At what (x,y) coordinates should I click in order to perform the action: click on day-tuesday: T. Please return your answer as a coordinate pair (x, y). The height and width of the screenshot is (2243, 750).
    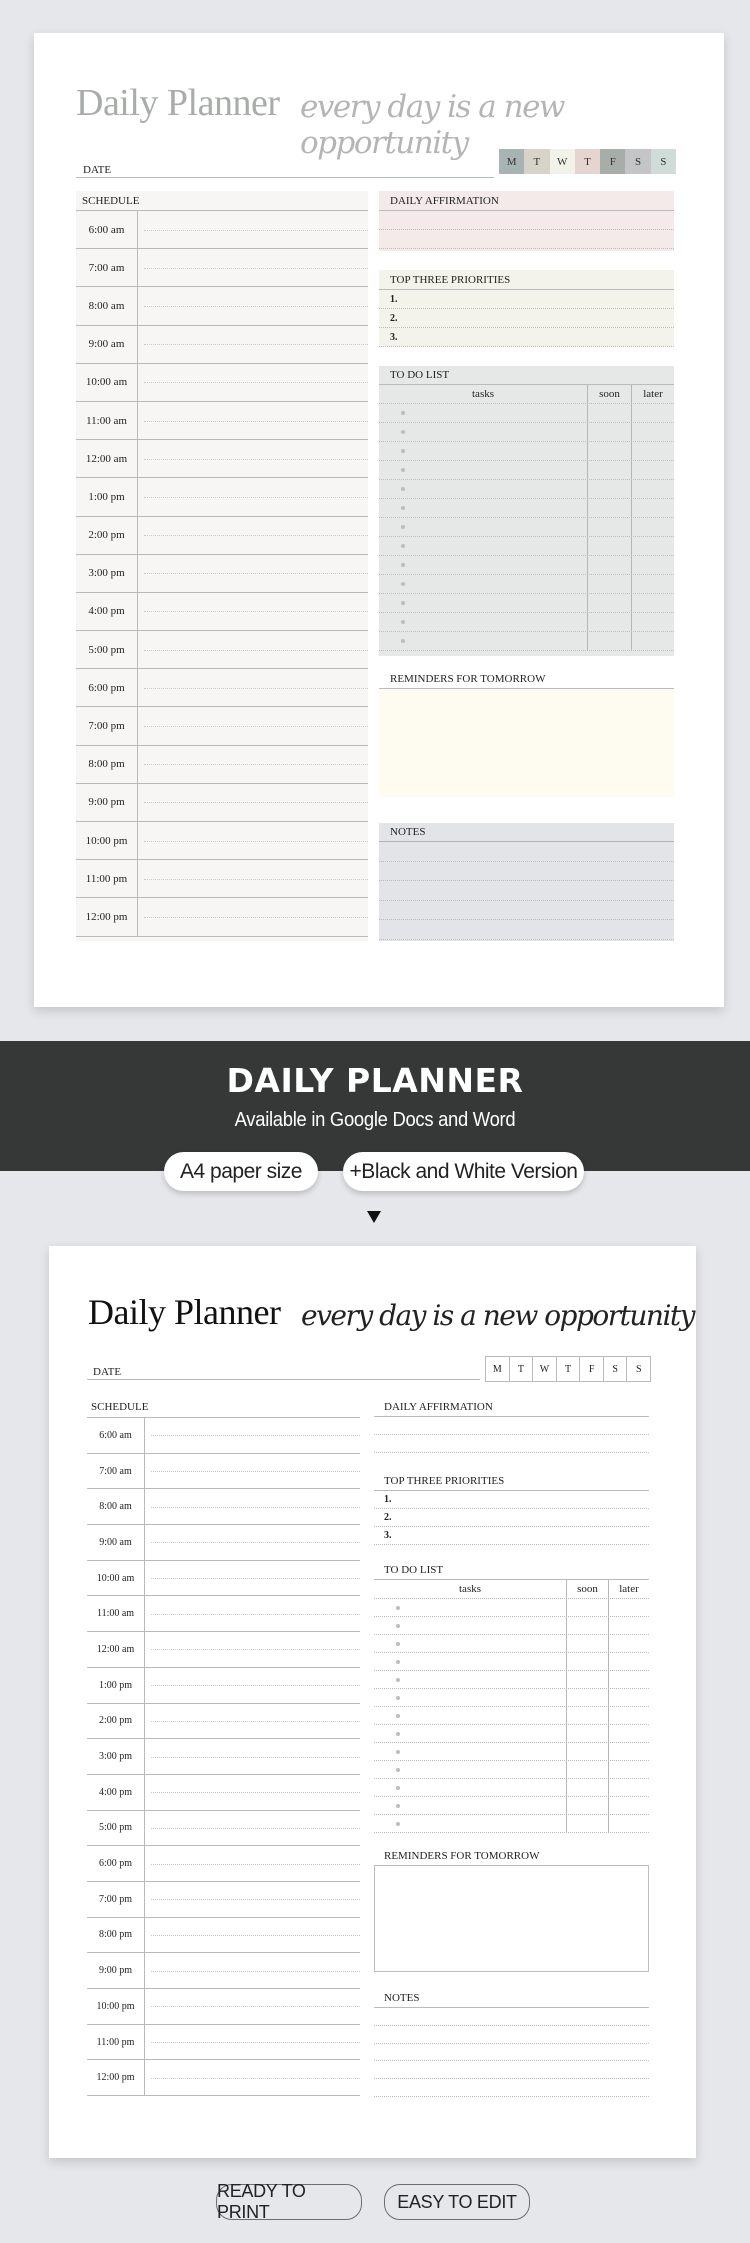
    Looking at the image, I should click on (537, 161).